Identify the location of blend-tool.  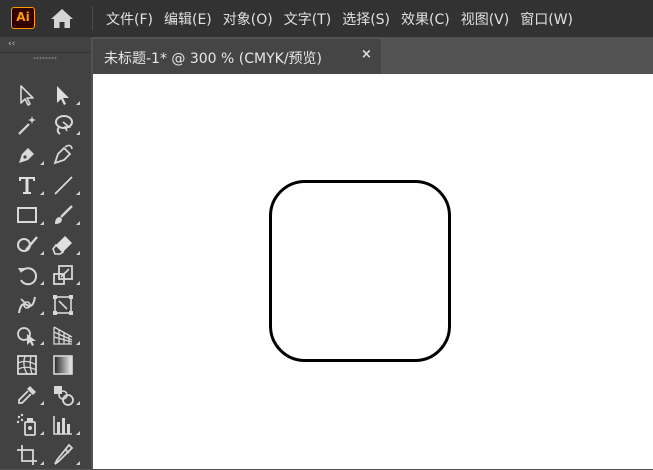
(66, 395).